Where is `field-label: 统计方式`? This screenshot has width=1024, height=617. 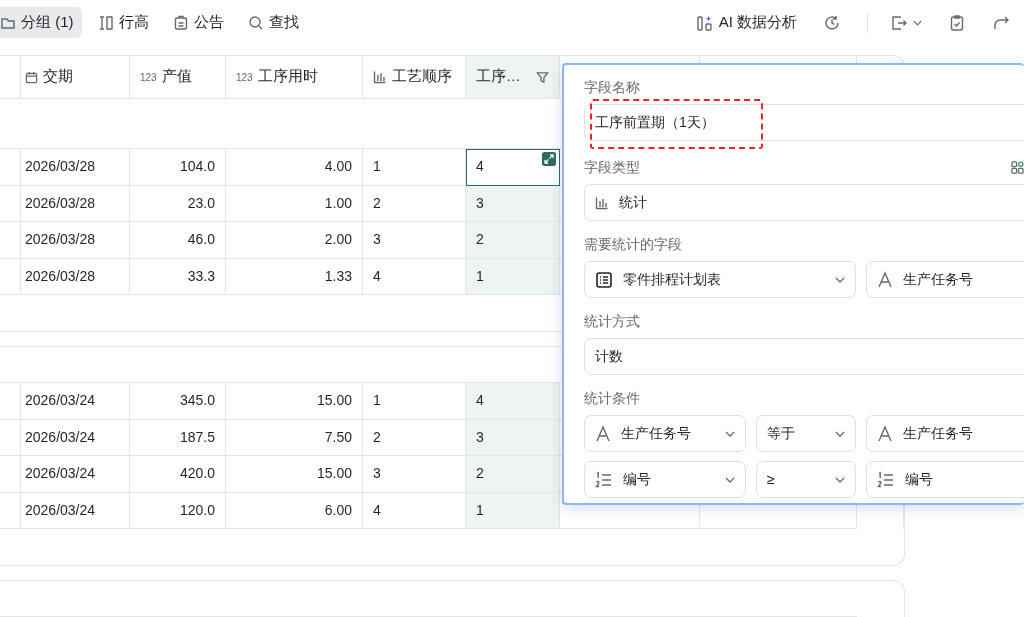 field-label: 统计方式 is located at coordinates (612, 321).